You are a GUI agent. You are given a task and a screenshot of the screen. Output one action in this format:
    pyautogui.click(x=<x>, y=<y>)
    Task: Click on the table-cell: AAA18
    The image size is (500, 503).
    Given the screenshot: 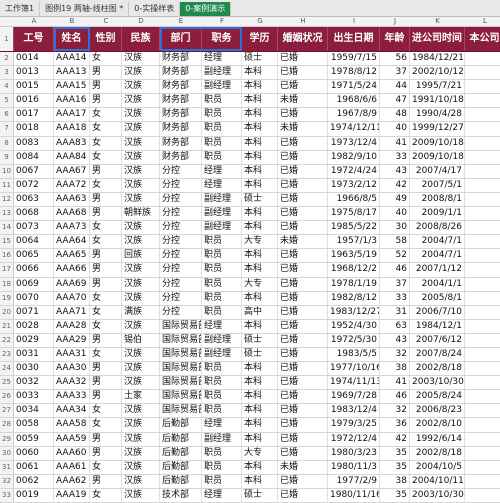 What is the action you would take?
    pyautogui.click(x=72, y=129)
    